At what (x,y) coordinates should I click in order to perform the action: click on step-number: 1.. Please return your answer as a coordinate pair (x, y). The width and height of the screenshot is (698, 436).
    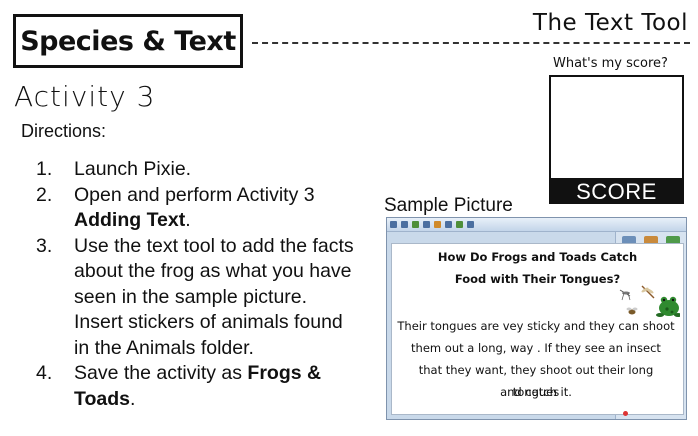
    Looking at the image, I should click on (44, 169).